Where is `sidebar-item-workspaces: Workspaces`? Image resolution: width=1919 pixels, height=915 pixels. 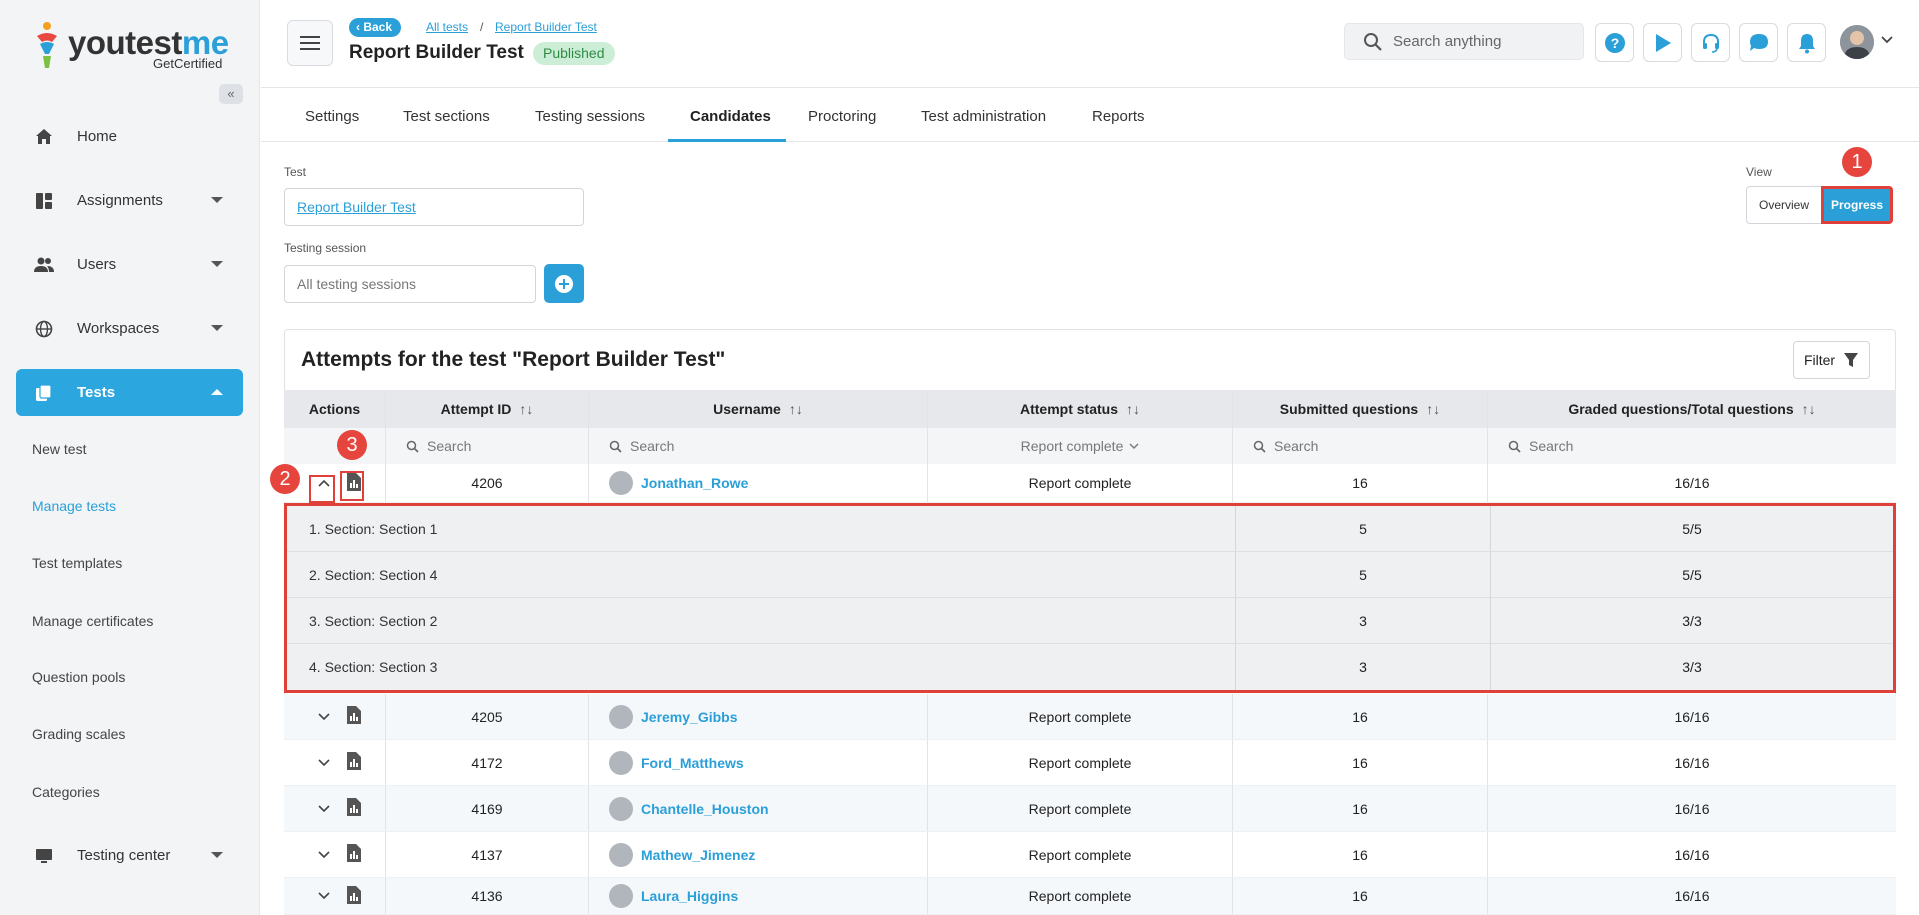
sidebar-item-workspaces: Workspaces is located at coordinates (129, 328).